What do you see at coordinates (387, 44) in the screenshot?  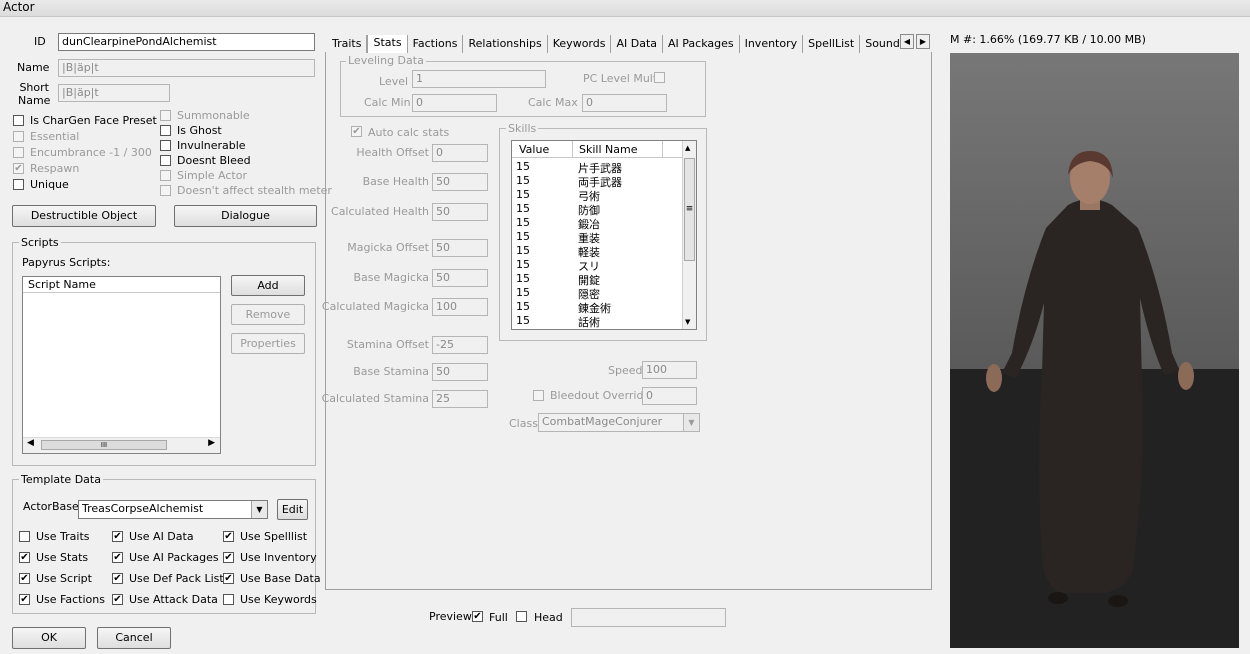 I see `tab-stats: Stats` at bounding box center [387, 44].